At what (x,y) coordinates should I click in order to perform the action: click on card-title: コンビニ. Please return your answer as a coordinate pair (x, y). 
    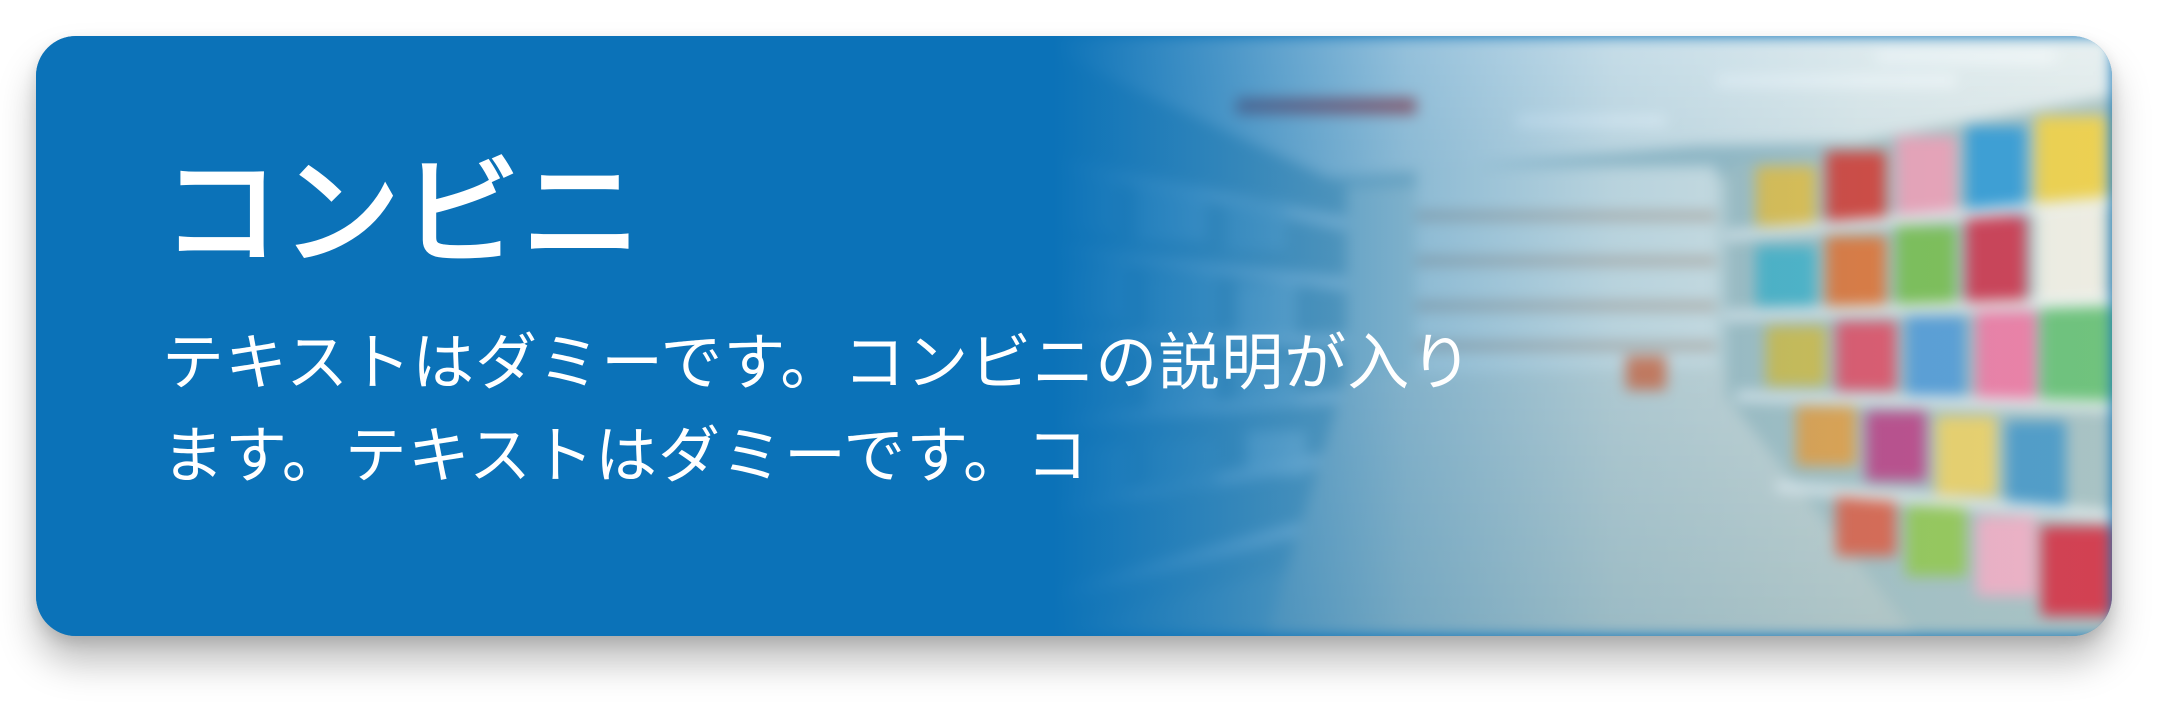
    Looking at the image, I should click on (402, 213).